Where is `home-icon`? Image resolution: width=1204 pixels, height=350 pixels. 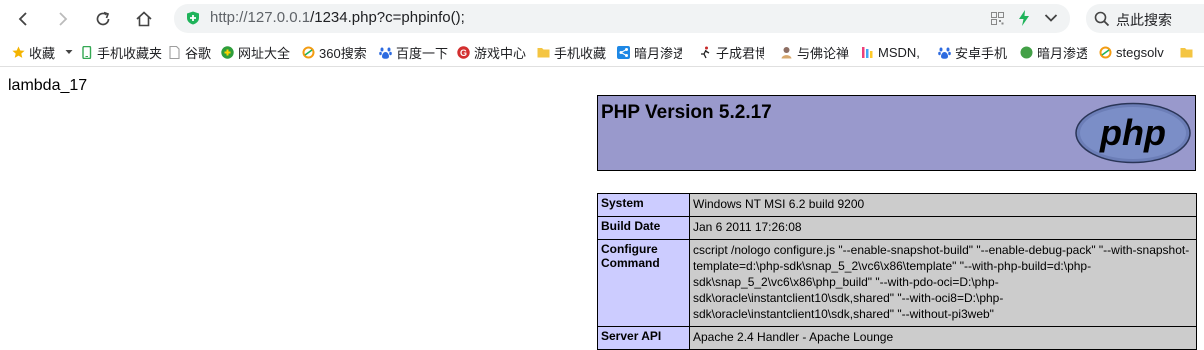 home-icon is located at coordinates (144, 19).